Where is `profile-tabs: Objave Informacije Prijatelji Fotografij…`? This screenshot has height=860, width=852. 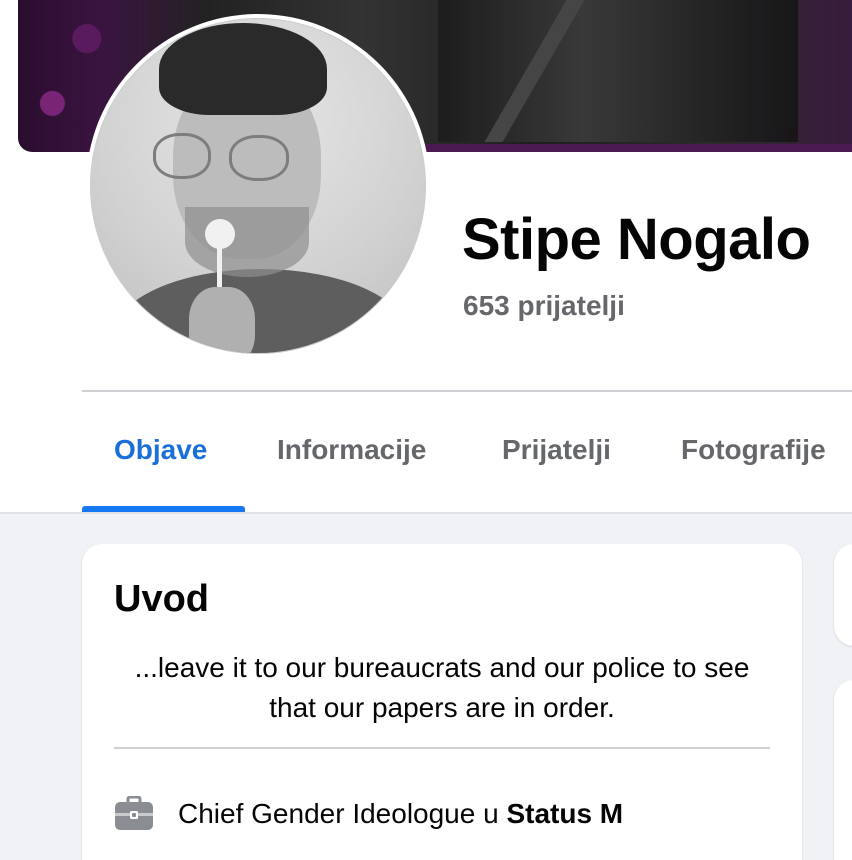 profile-tabs: Objave Informacije Prijatelji Fotografij… is located at coordinates (467, 464).